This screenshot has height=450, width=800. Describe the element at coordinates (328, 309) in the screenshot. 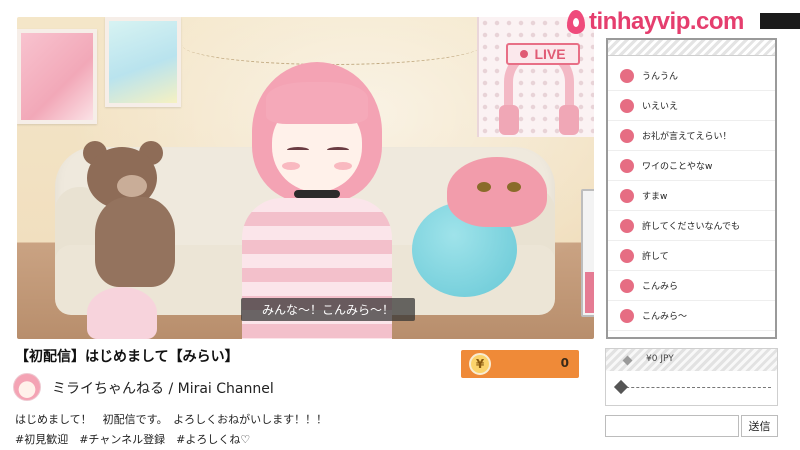

I see `subtitle-caption: みんな～！こんみら～！` at that location.